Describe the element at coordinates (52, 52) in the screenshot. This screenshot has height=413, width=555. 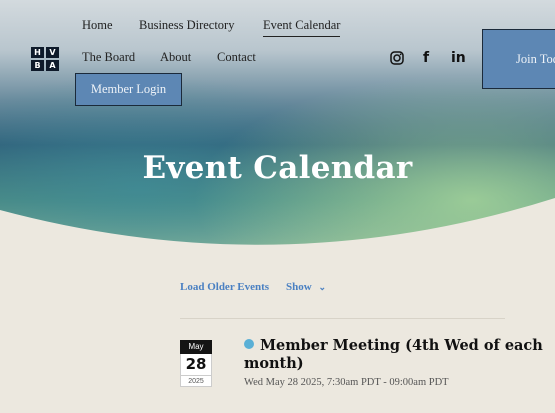
I see `logo-letter: V` at that location.